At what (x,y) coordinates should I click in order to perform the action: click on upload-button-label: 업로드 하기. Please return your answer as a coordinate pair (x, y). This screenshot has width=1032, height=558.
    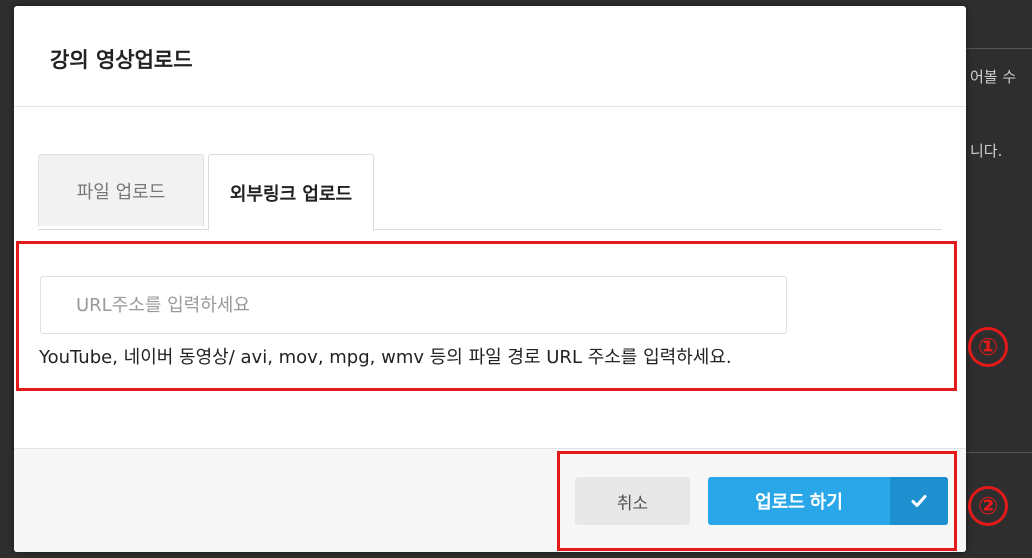
    Looking at the image, I should click on (799, 502).